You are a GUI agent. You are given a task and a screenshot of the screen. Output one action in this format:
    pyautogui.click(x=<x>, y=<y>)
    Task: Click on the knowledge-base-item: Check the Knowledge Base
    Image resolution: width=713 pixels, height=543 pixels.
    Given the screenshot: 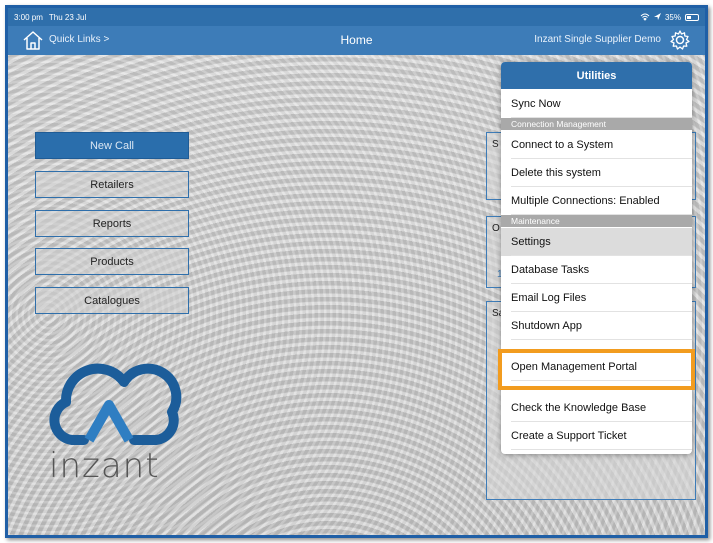 What is the action you would take?
    pyautogui.click(x=596, y=408)
    